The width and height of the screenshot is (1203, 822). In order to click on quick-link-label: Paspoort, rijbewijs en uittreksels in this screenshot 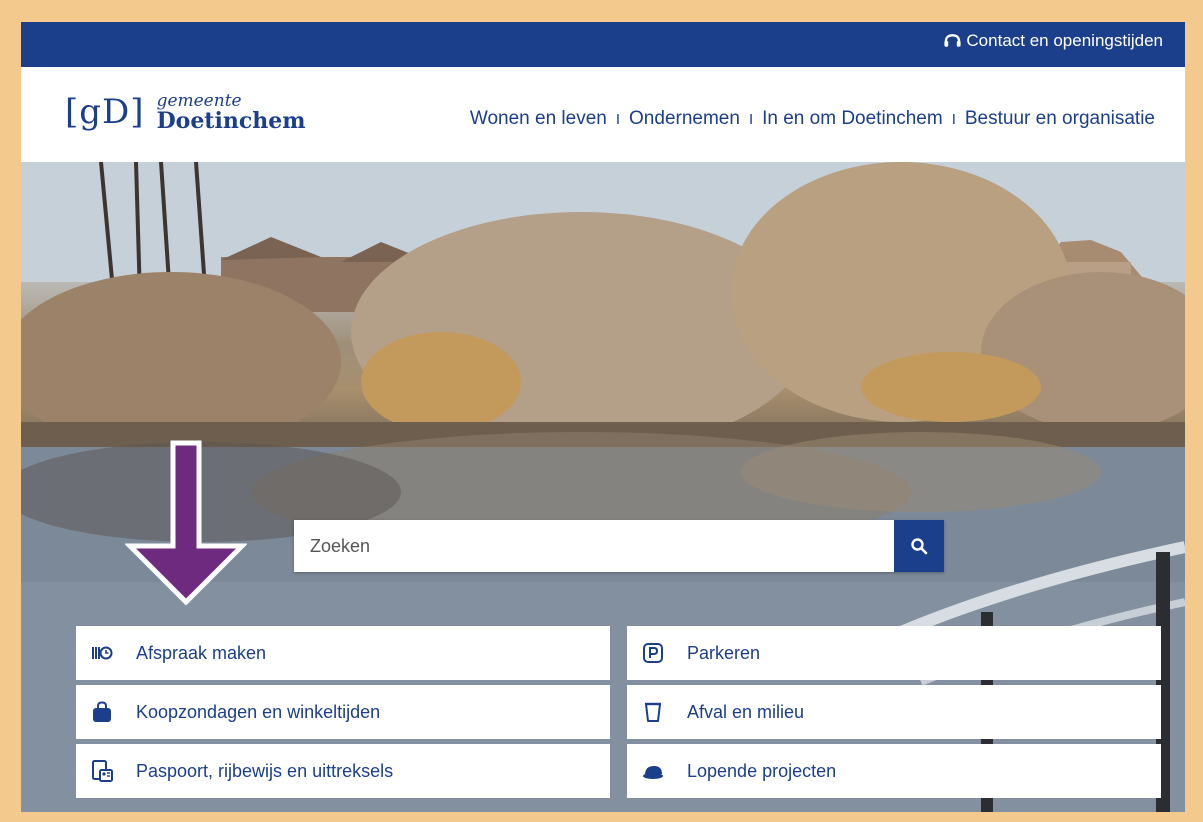, I will do `click(265, 770)`.